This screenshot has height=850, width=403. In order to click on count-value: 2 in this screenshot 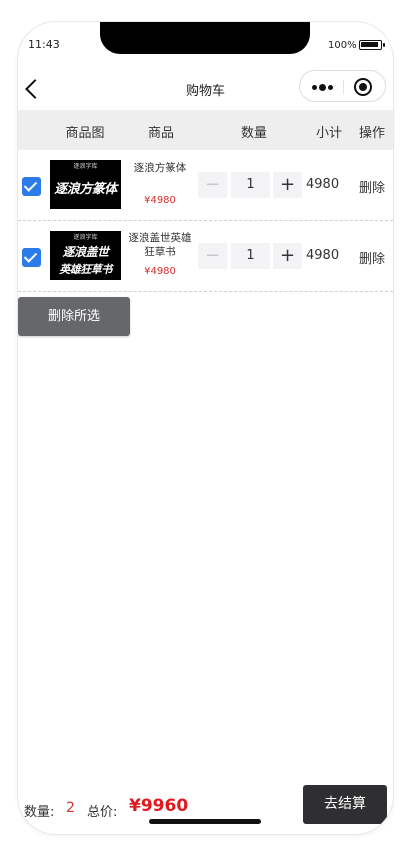, I will do `click(70, 808)`.